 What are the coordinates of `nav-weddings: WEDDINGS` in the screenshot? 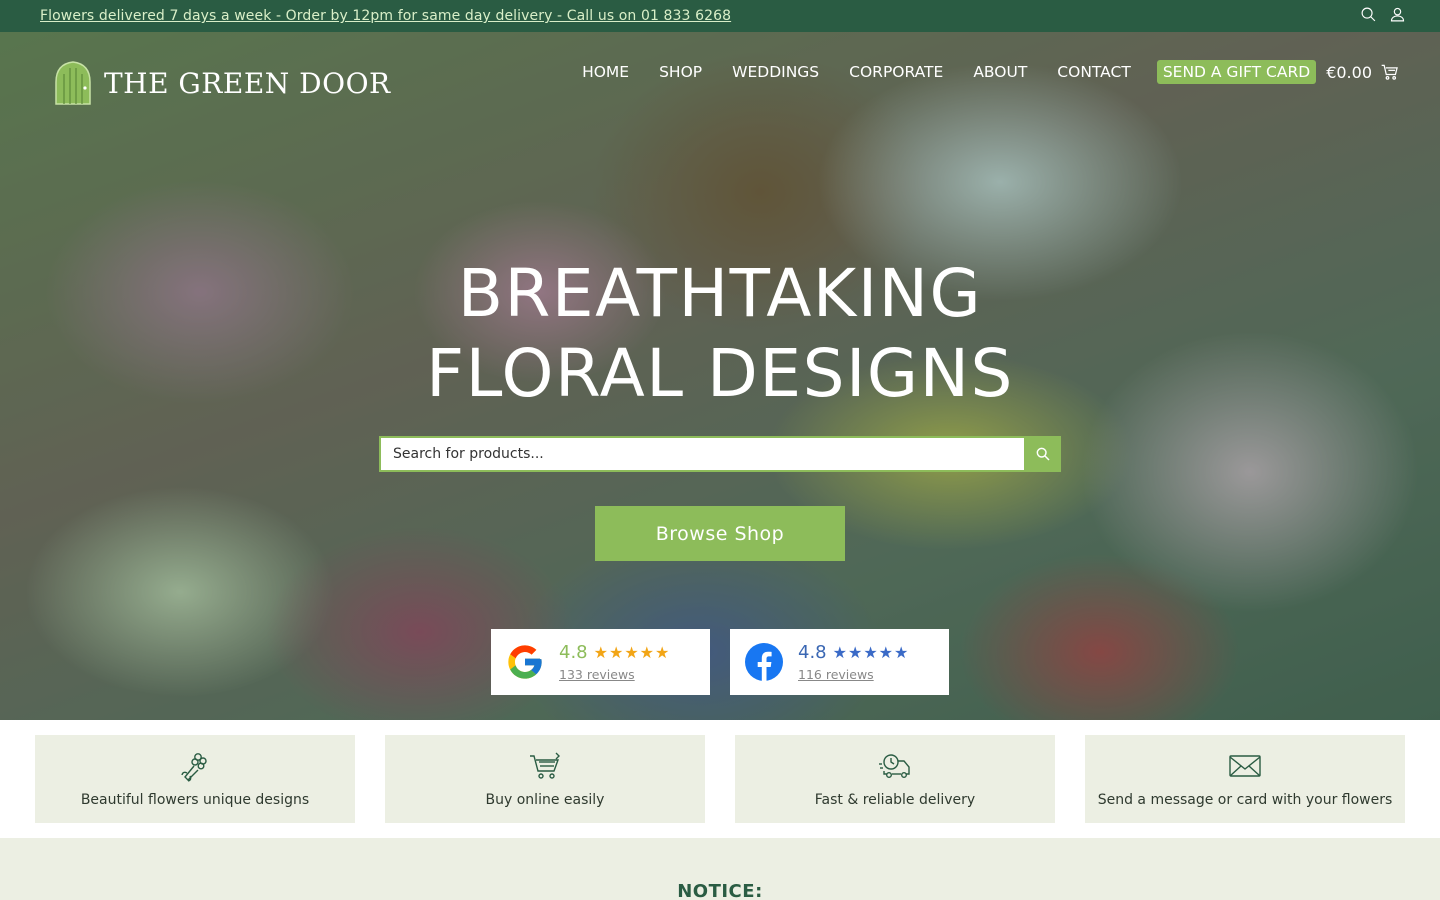 It's located at (775, 72).